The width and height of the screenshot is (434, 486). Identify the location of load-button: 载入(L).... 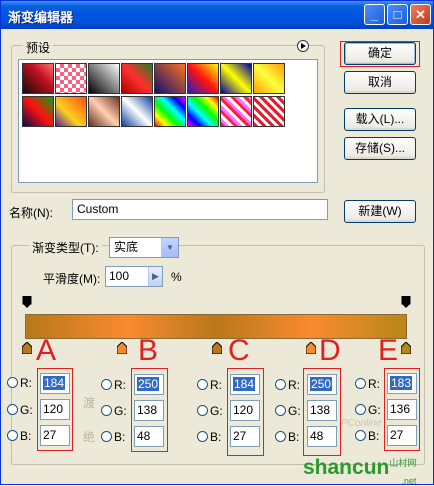
(380, 119).